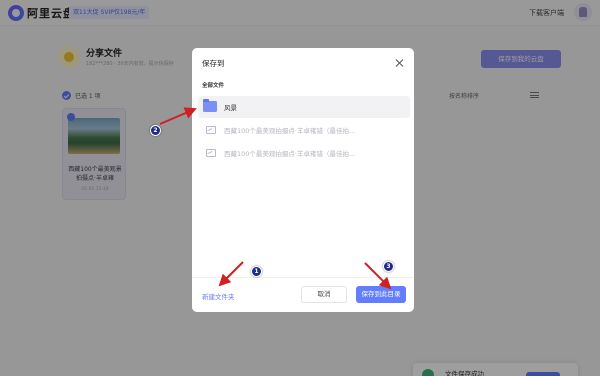 The height and width of the screenshot is (376, 600). What do you see at coordinates (388, 266) in the screenshot?
I see `step-badge-3: 3` at bounding box center [388, 266].